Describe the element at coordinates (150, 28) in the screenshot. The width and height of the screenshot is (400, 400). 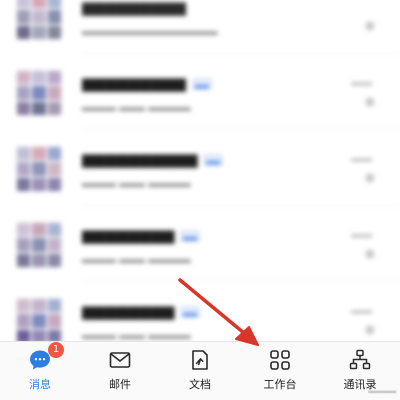
I see `chat-preview-blurred: ▂▂▂▂▂▂▂▂▂▂▂▂▂▂▂▂` at that location.